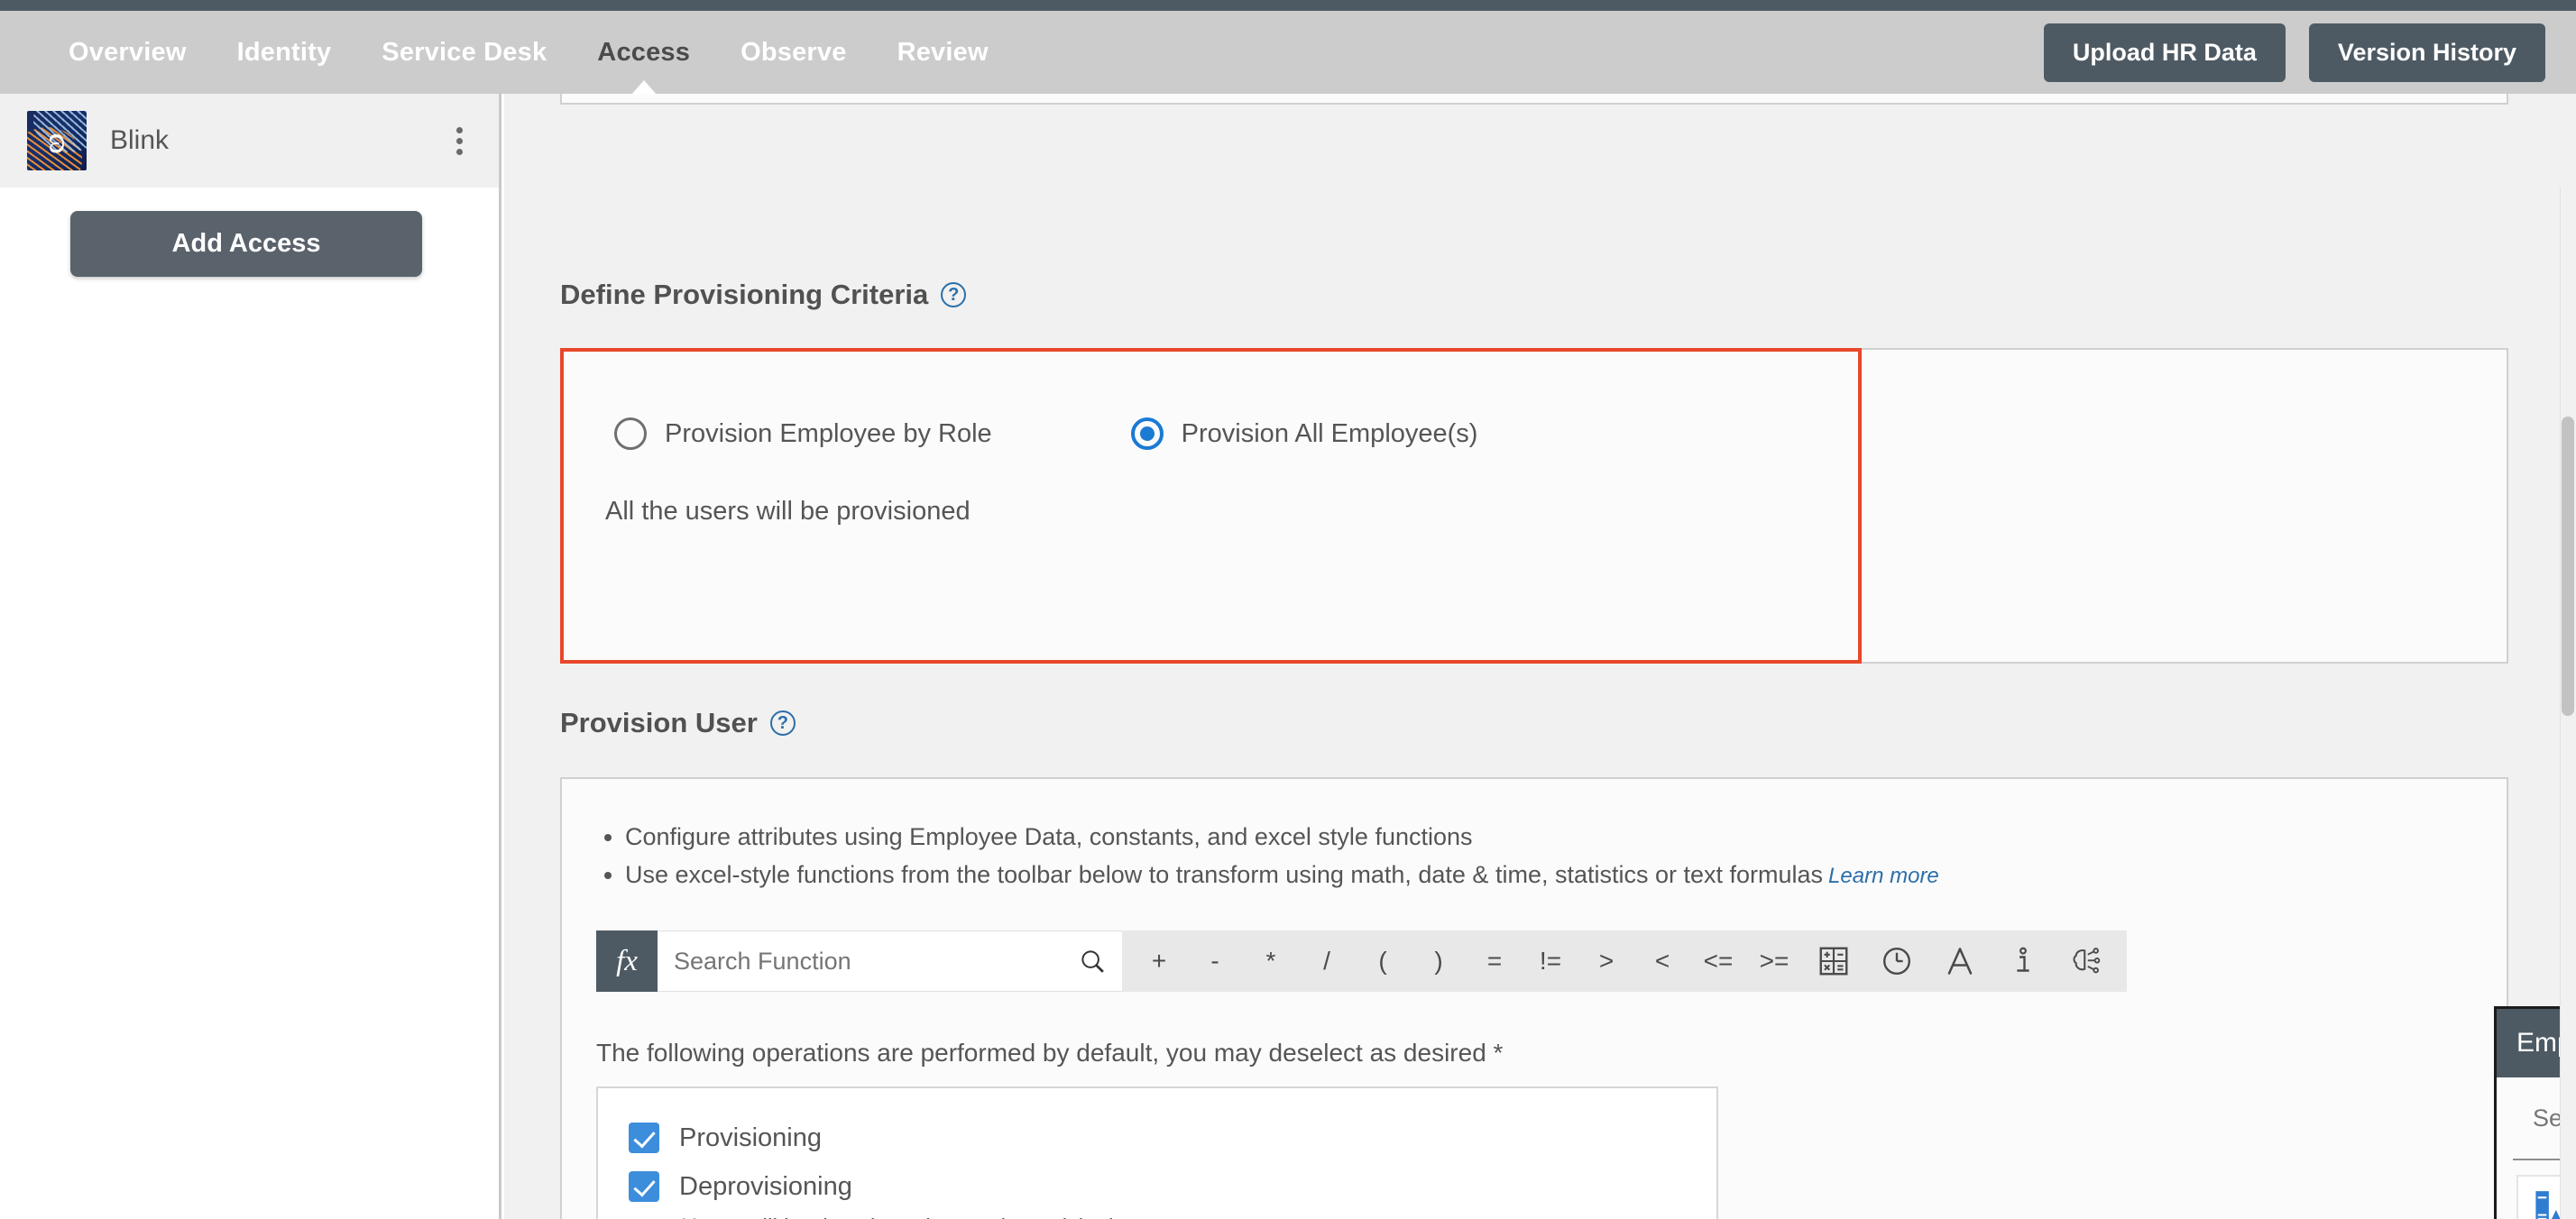  I want to click on criteria-note-text: All the users will be provisioned, so click(788, 512).